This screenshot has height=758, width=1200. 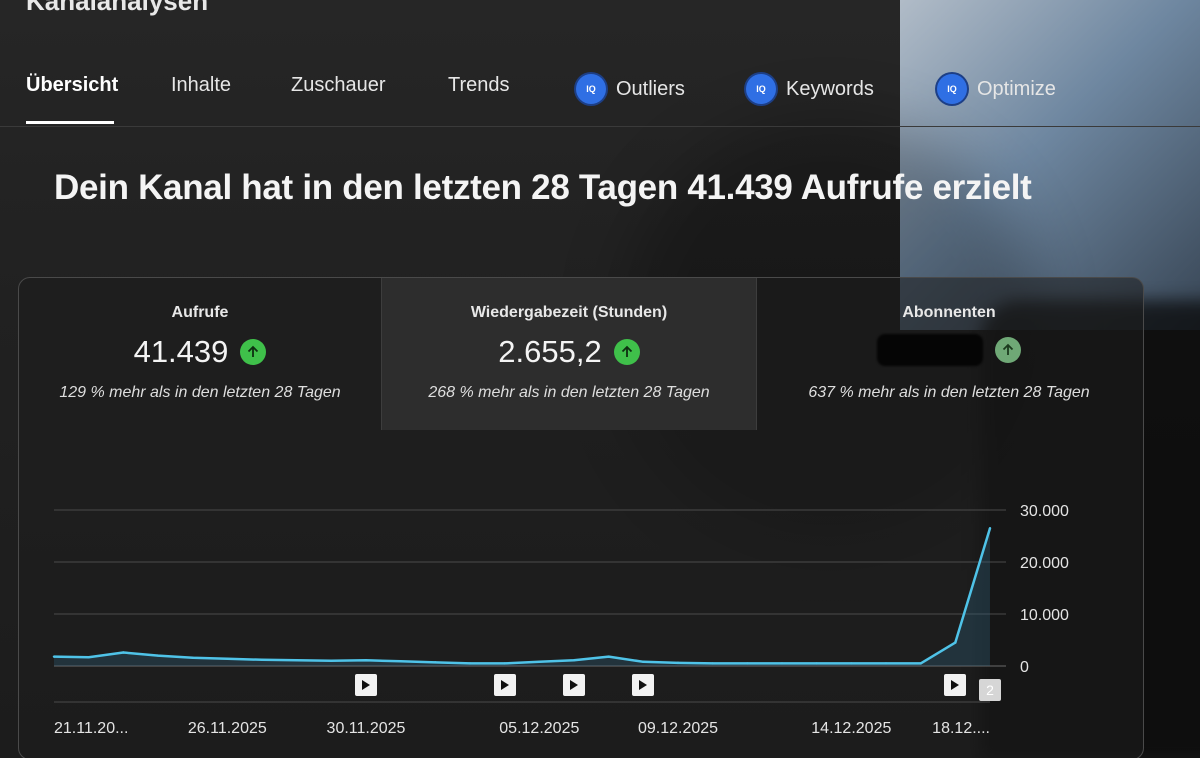 I want to click on x-tick-label: 09.12.2025, so click(x=678, y=728).